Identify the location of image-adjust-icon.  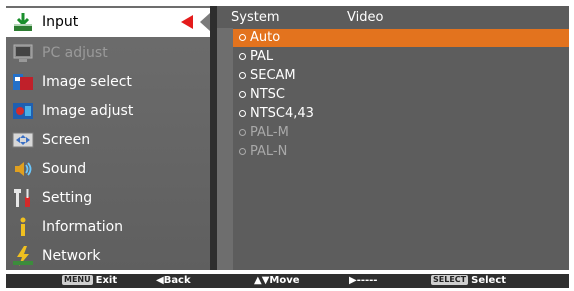
(23, 111).